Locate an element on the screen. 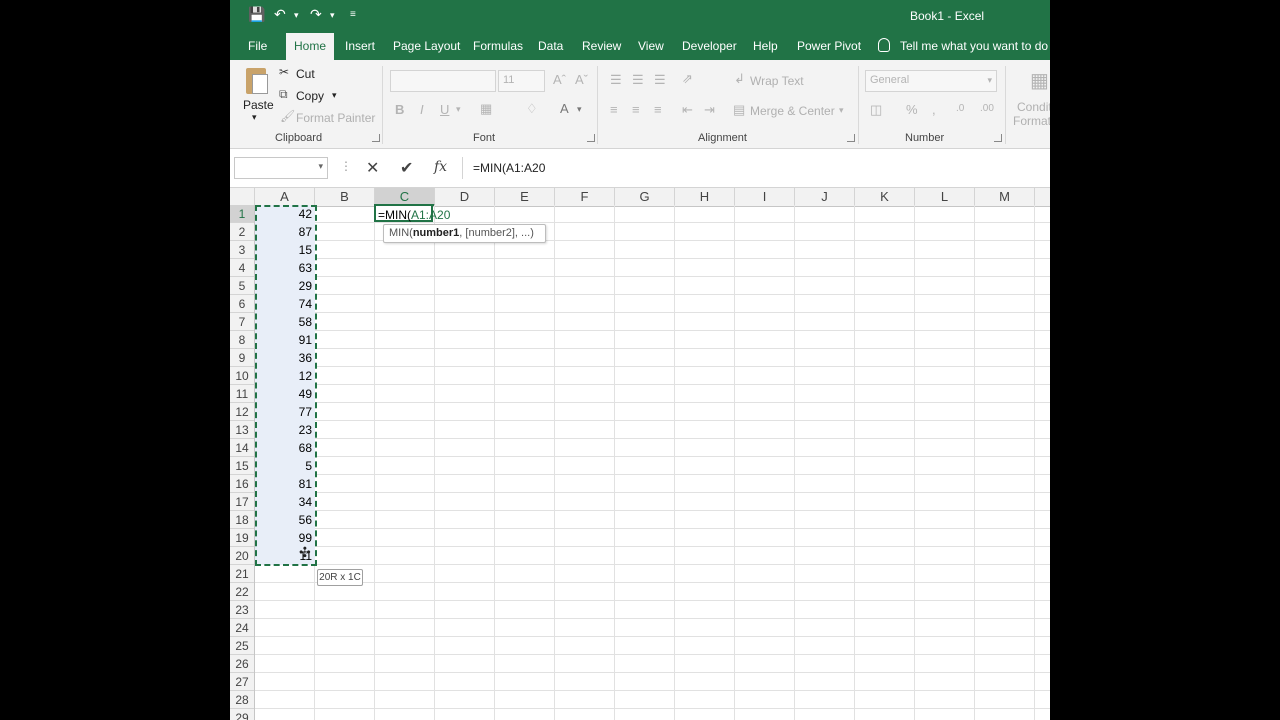 The image size is (1280, 720). row-header-13: 13 is located at coordinates (242, 430).